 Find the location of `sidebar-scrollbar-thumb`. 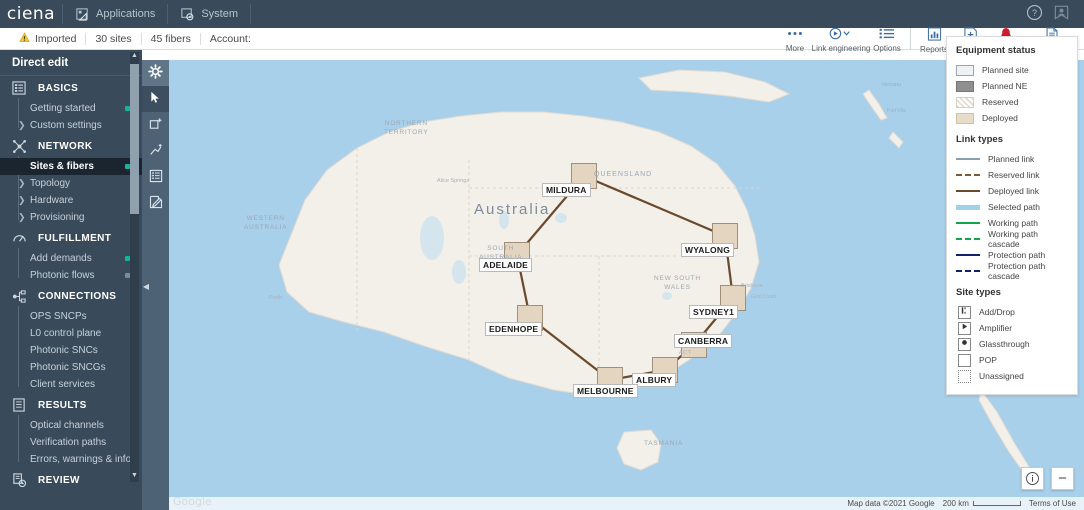

sidebar-scrollbar-thumb is located at coordinates (134, 139).